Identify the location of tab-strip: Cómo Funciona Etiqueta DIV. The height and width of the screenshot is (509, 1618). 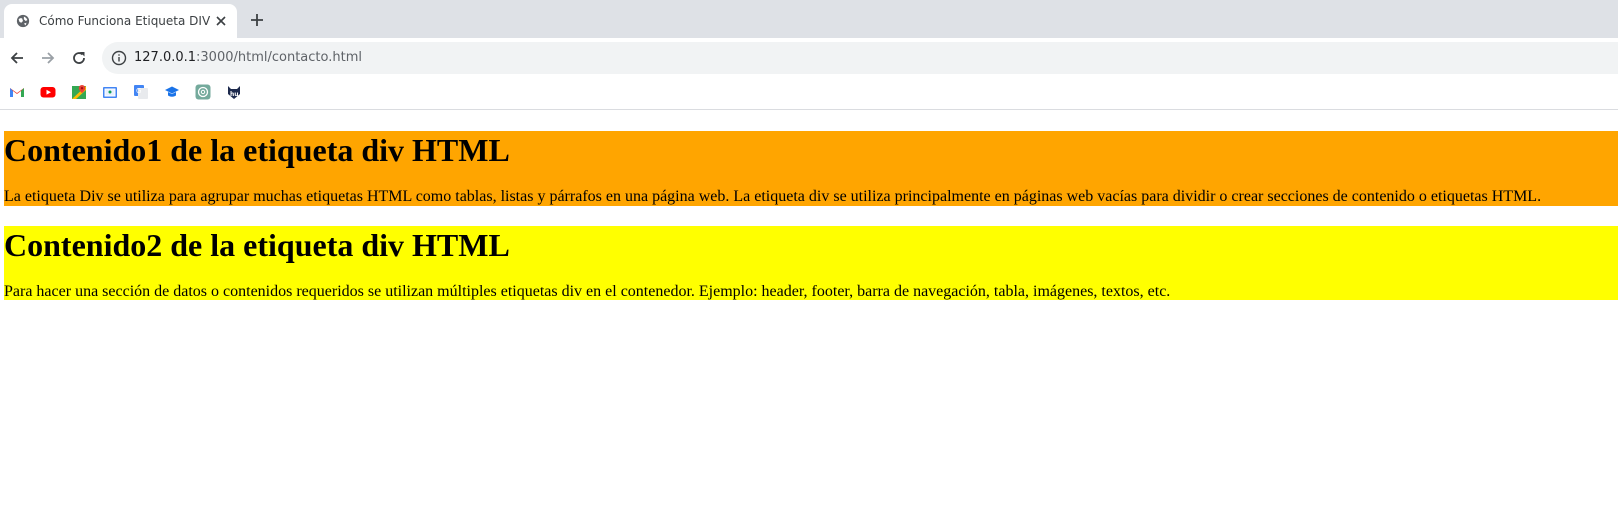
(809, 19).